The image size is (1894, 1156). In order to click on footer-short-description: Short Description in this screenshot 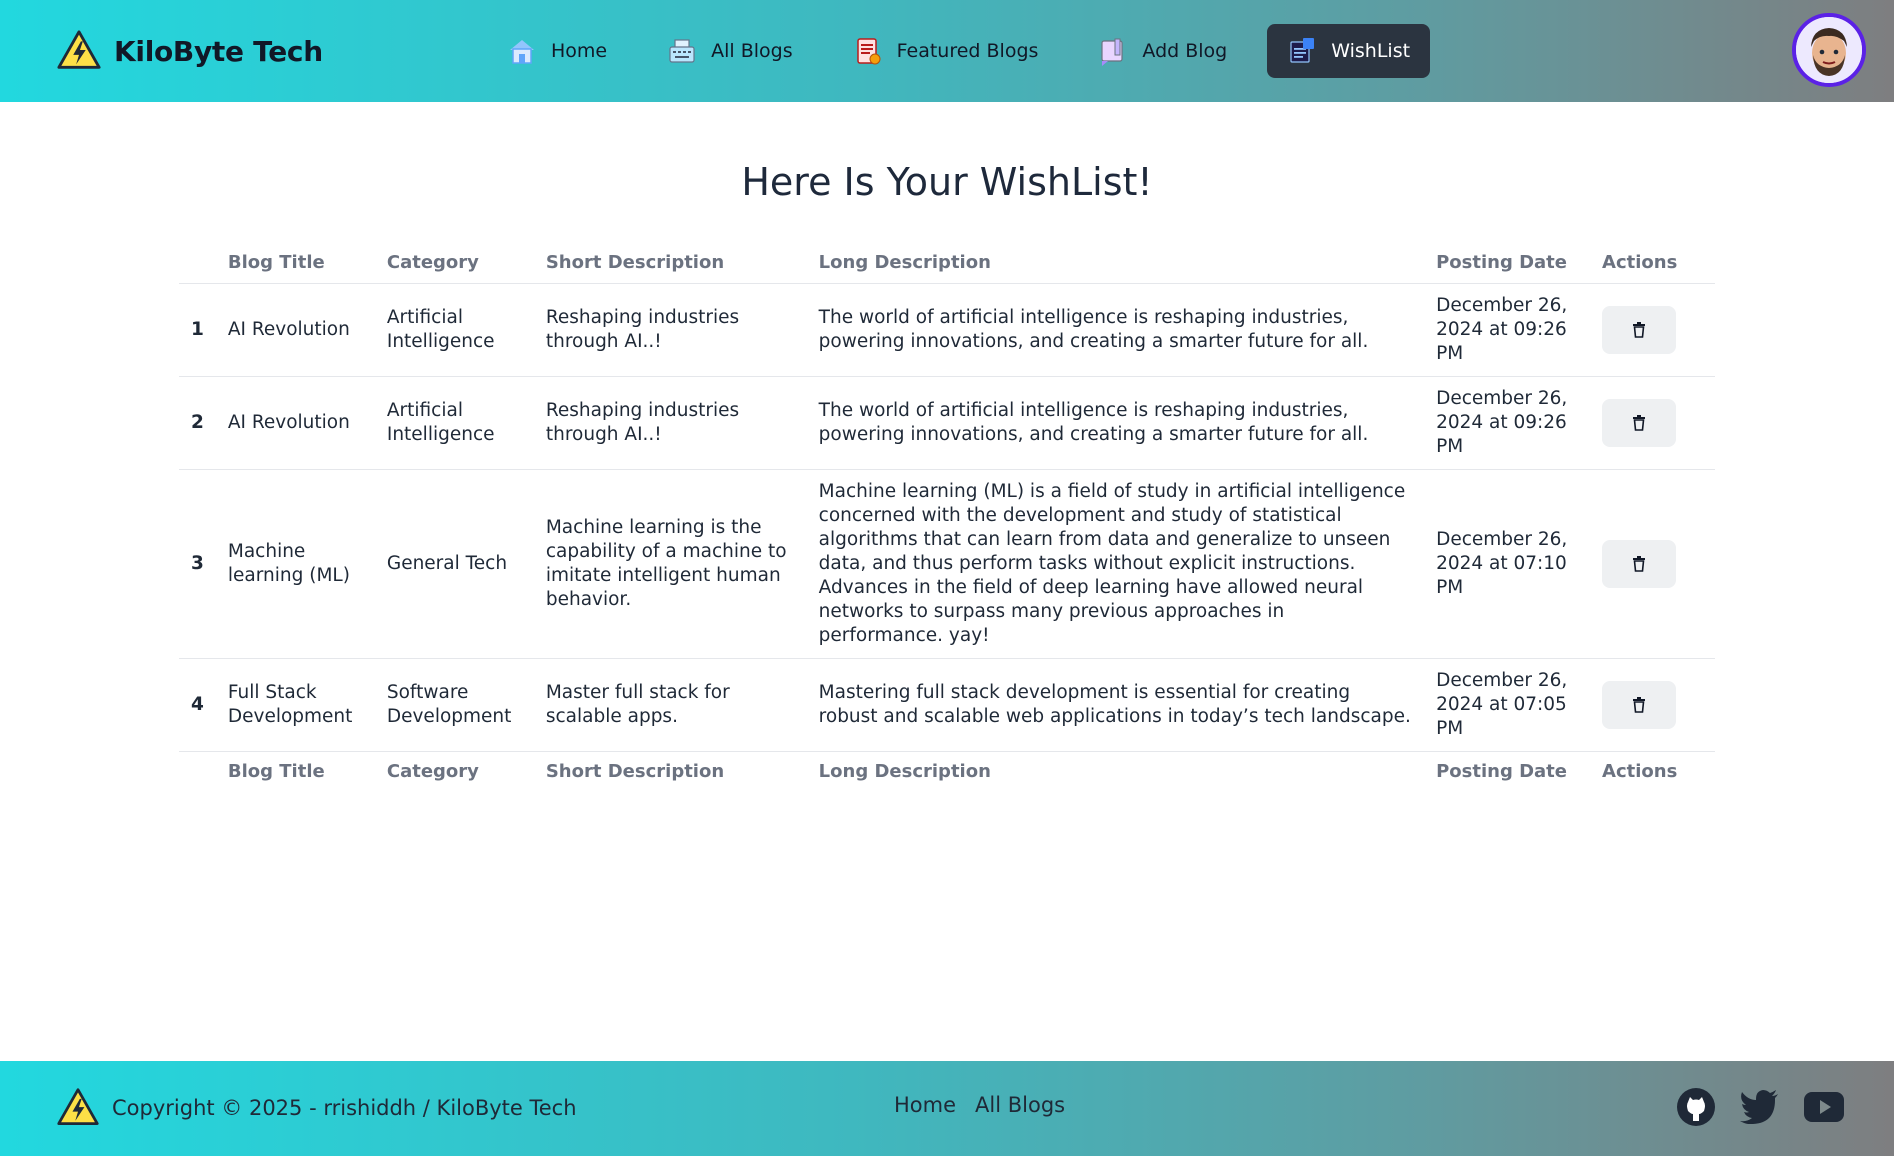, I will do `click(635, 771)`.